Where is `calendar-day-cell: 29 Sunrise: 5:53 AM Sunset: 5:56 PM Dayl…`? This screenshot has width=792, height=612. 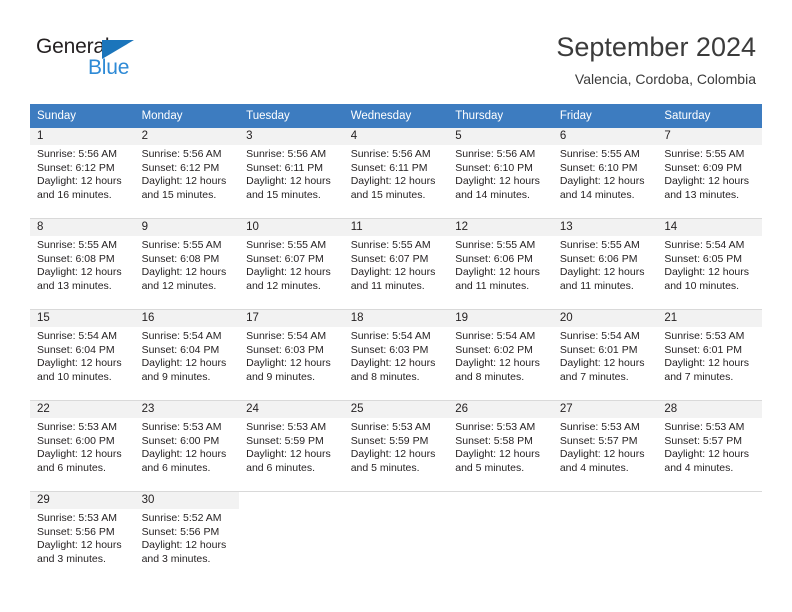
calendar-day-cell: 29 Sunrise: 5:53 AM Sunset: 5:56 PM Dayl… is located at coordinates (82, 536).